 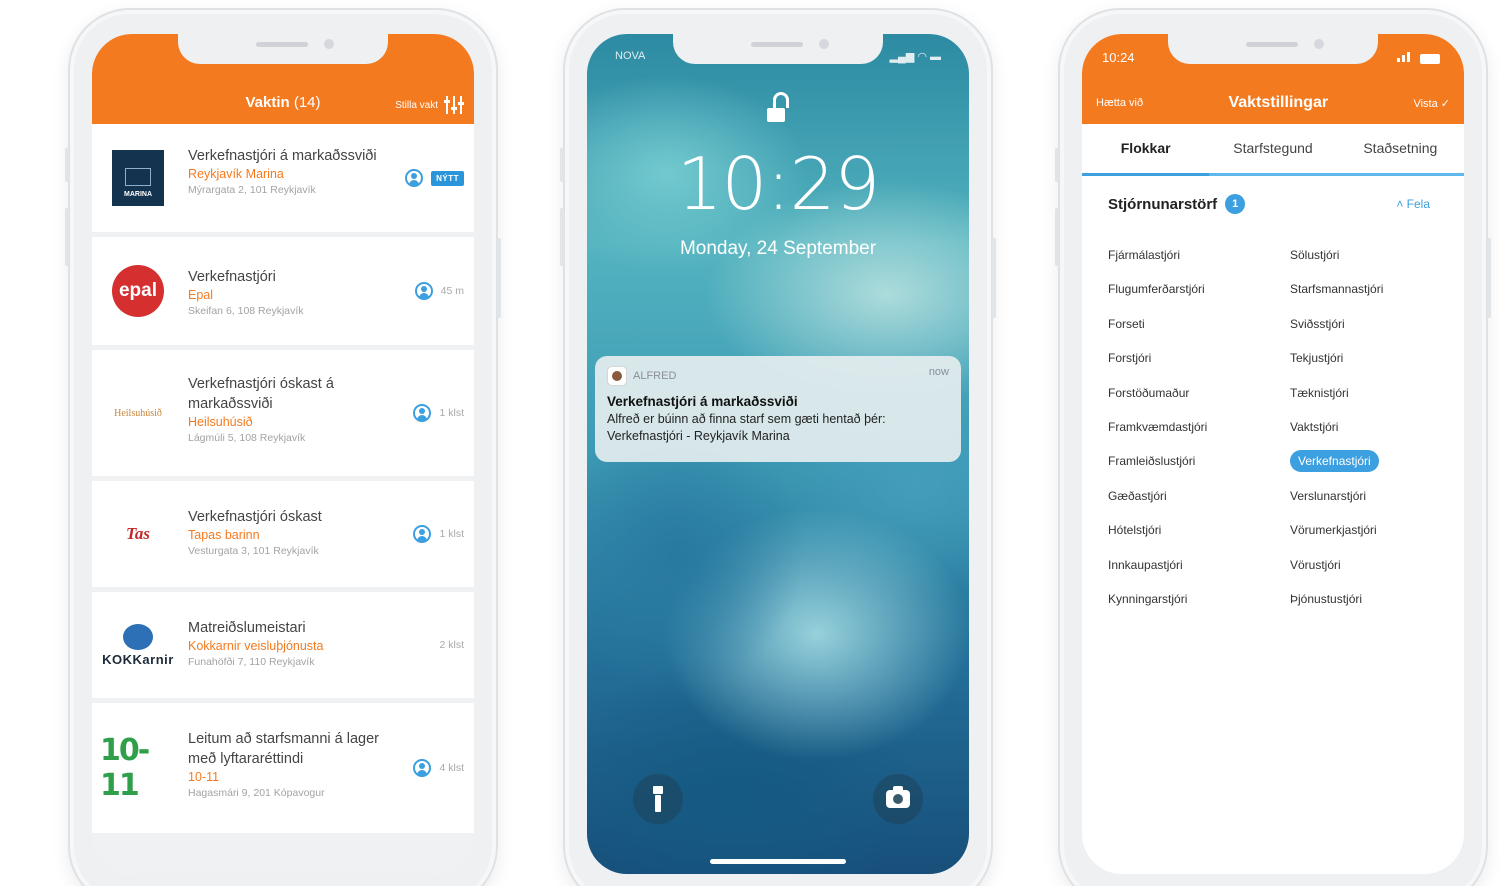 I want to click on job-address: Funahöfði 7, 110 Reykjavík, so click(x=251, y=662).